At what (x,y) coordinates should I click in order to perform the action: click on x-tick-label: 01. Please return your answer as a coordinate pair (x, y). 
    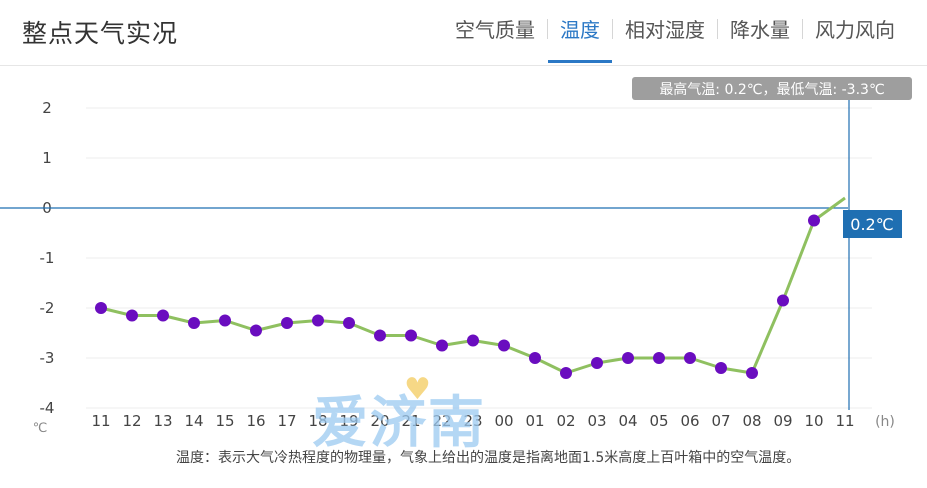
    Looking at the image, I should click on (534, 421).